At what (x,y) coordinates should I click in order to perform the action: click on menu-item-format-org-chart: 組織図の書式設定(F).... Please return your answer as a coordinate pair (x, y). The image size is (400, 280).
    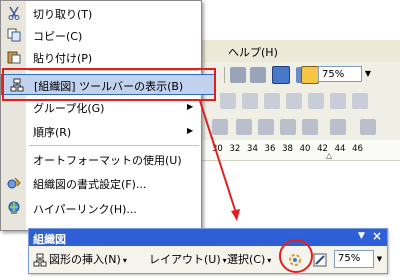
    Looking at the image, I should click on (101, 183).